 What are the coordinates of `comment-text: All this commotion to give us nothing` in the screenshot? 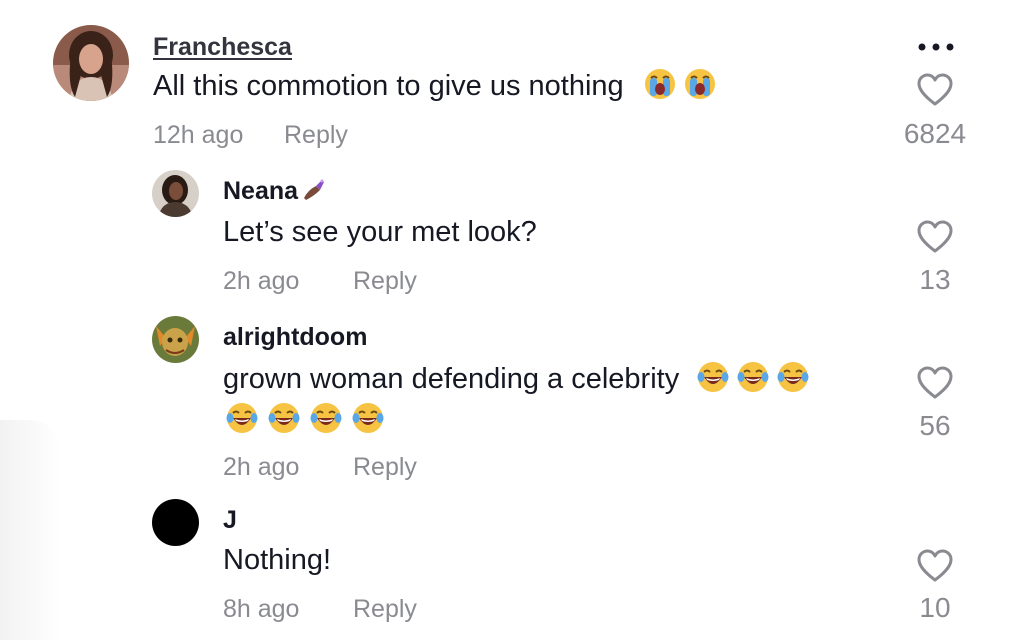 It's located at (434, 86).